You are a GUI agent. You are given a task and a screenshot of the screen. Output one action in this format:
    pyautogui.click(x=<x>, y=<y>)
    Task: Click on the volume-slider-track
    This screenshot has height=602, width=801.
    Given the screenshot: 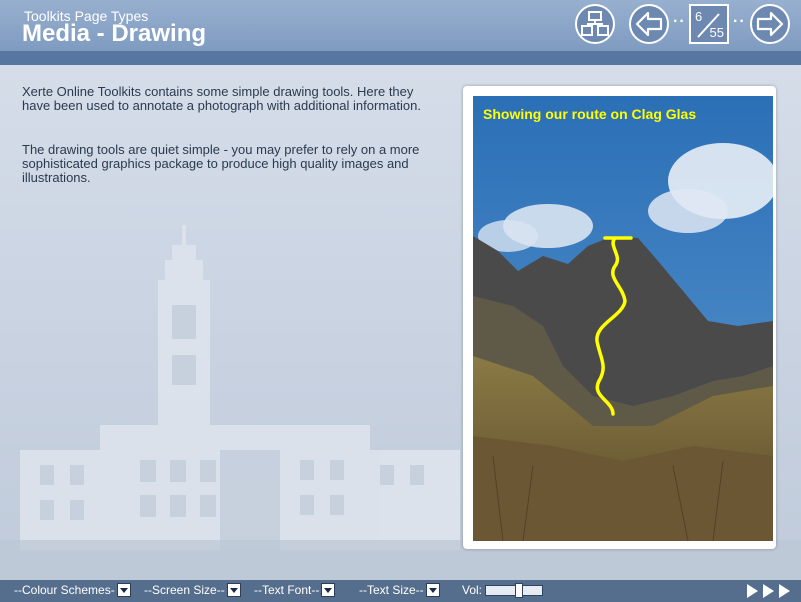 What is the action you would take?
    pyautogui.click(x=514, y=590)
    